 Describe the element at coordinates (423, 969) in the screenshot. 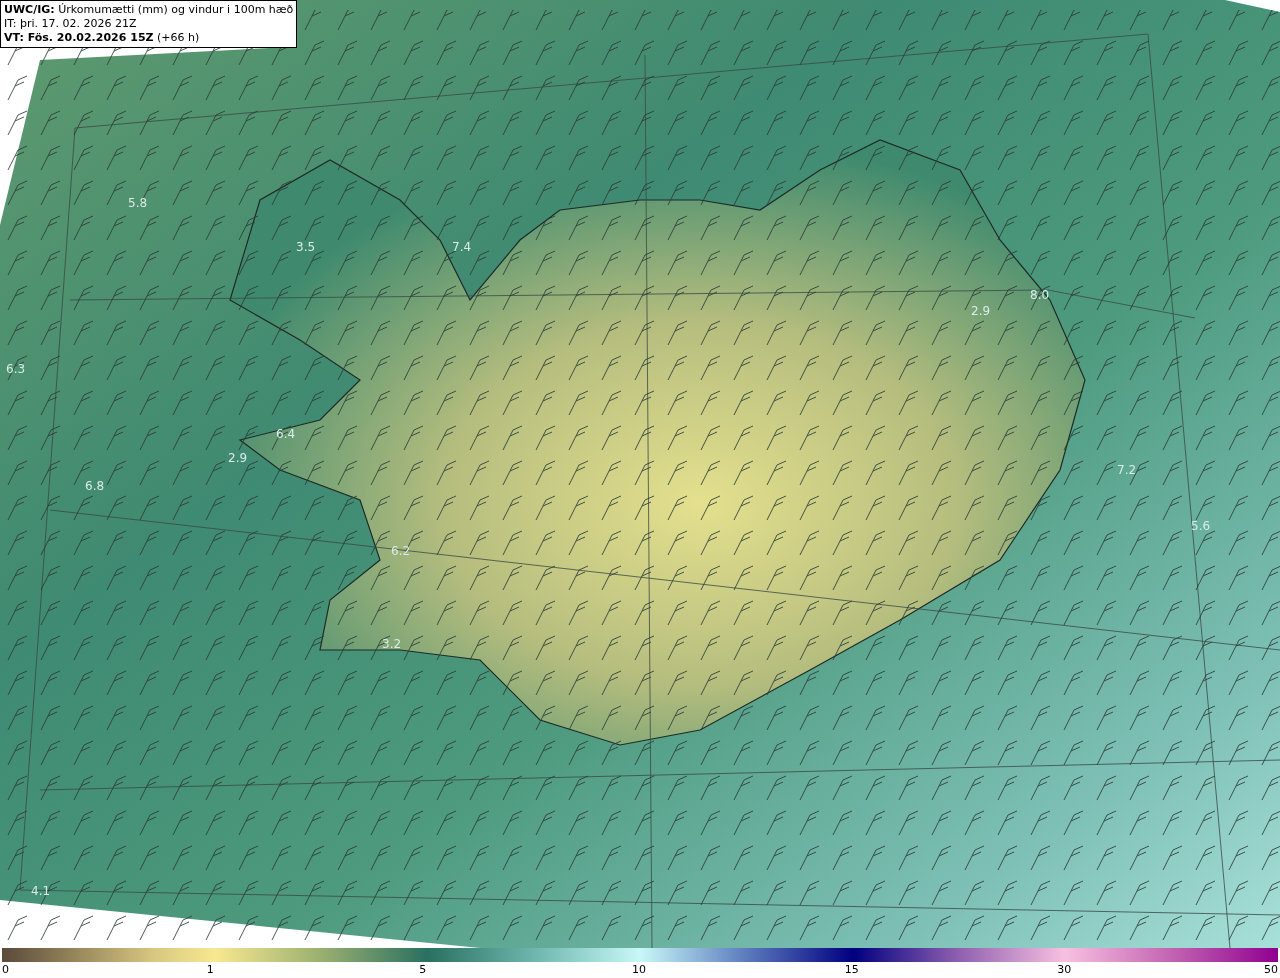

I see `colorbar-tick-label: 5` at that location.